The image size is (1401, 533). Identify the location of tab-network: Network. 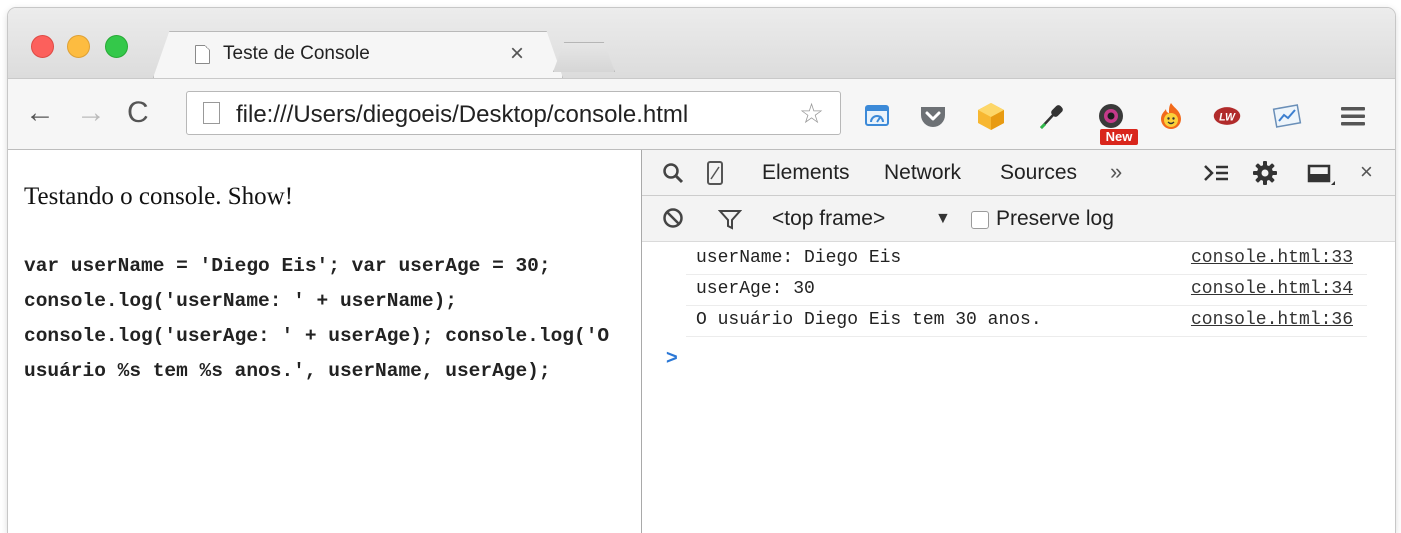
(922, 173).